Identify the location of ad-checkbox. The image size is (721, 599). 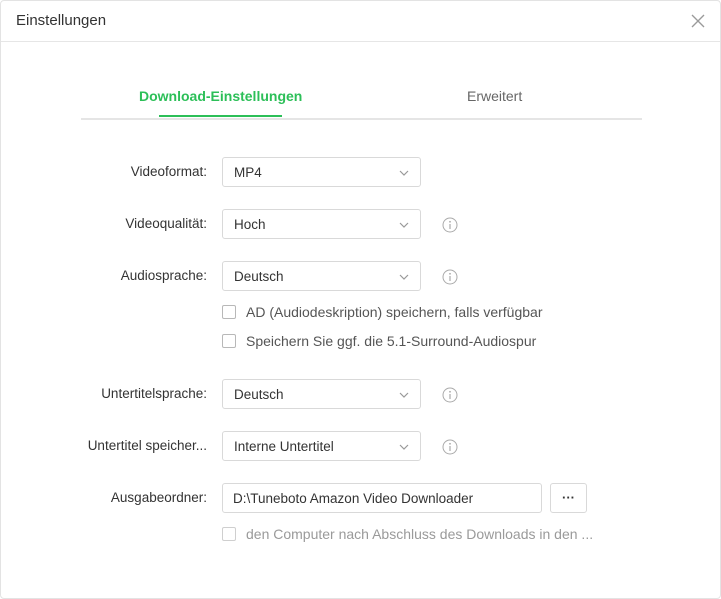
(229, 312).